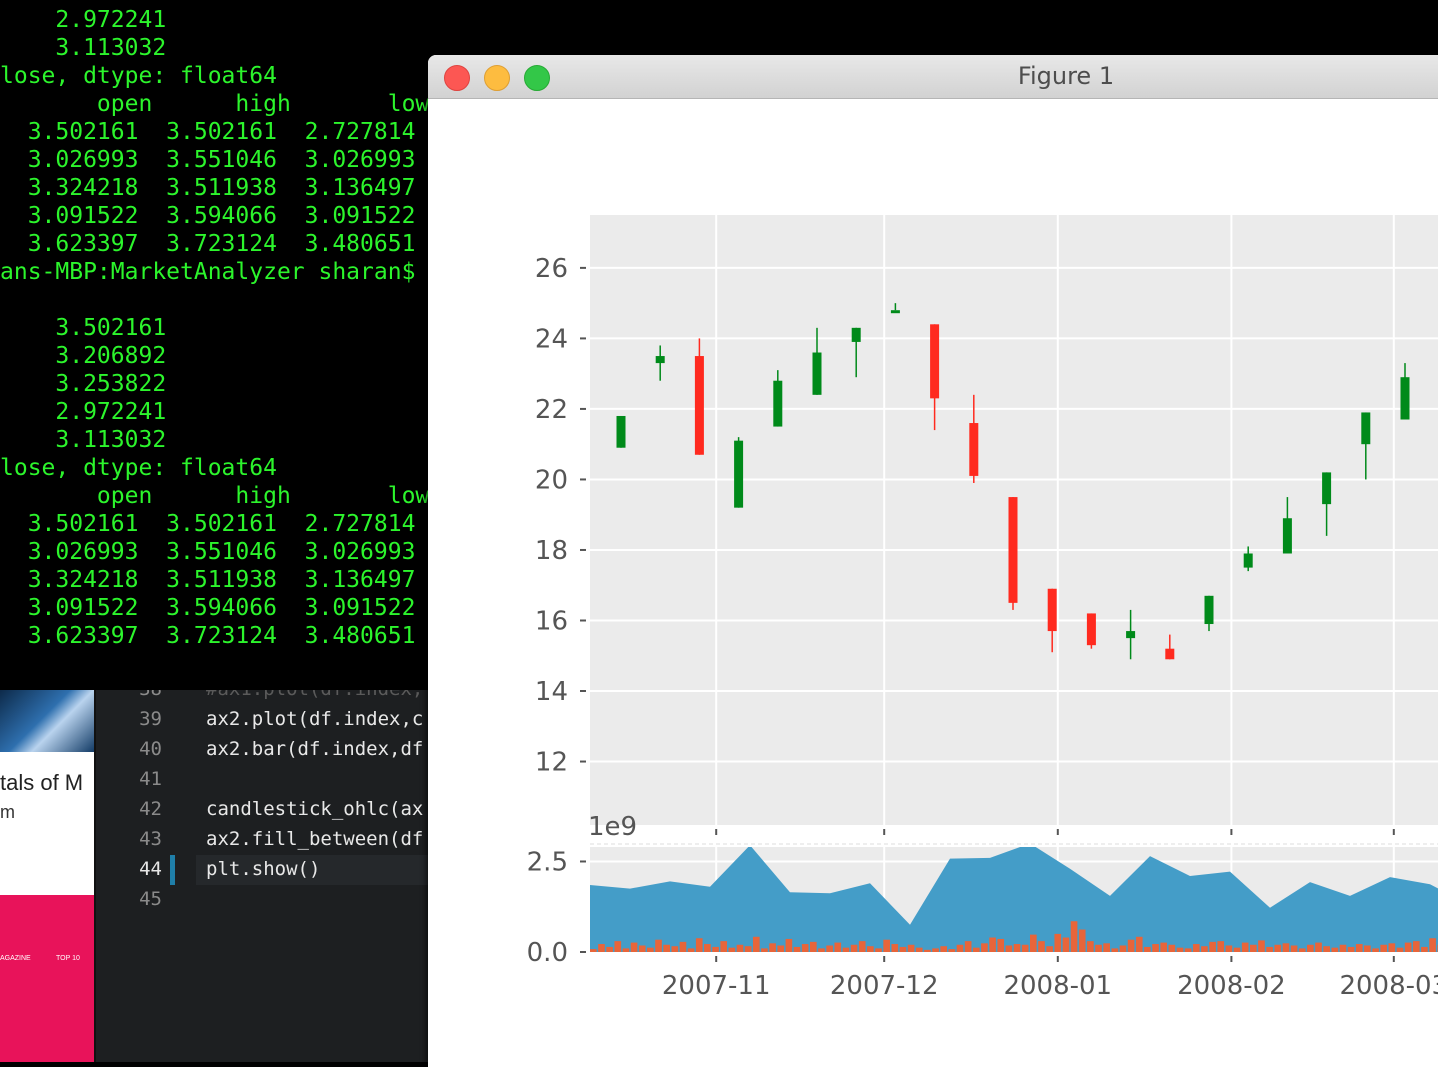 This screenshot has width=1438, height=1067. Describe the element at coordinates (1388, 986) in the screenshot. I see `x-tick-label: 2008-03` at that location.